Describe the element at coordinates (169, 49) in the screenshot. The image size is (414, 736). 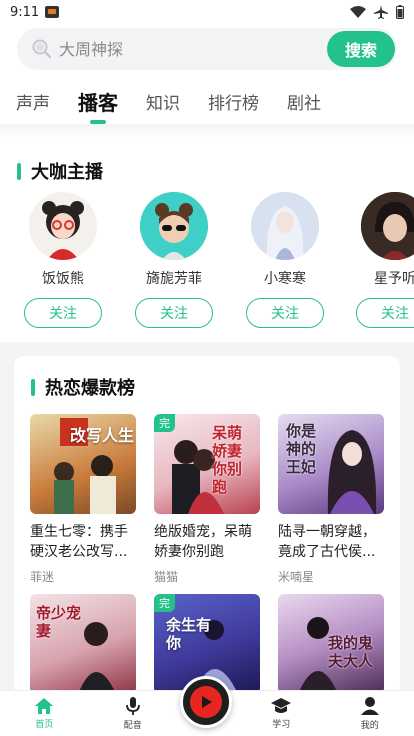
I see `search-input` at that location.